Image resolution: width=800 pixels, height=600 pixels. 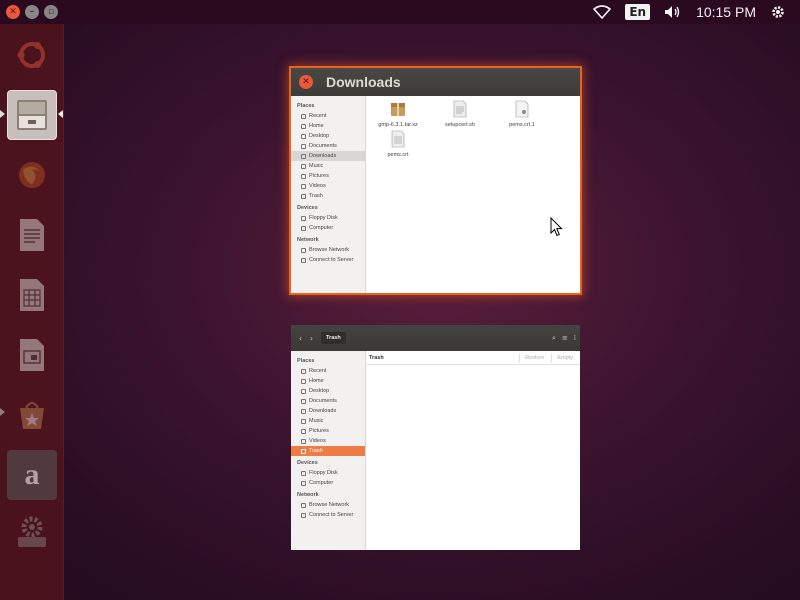 What do you see at coordinates (331, 515) in the screenshot?
I see `sidebar-item-label: Connect to Server` at bounding box center [331, 515].